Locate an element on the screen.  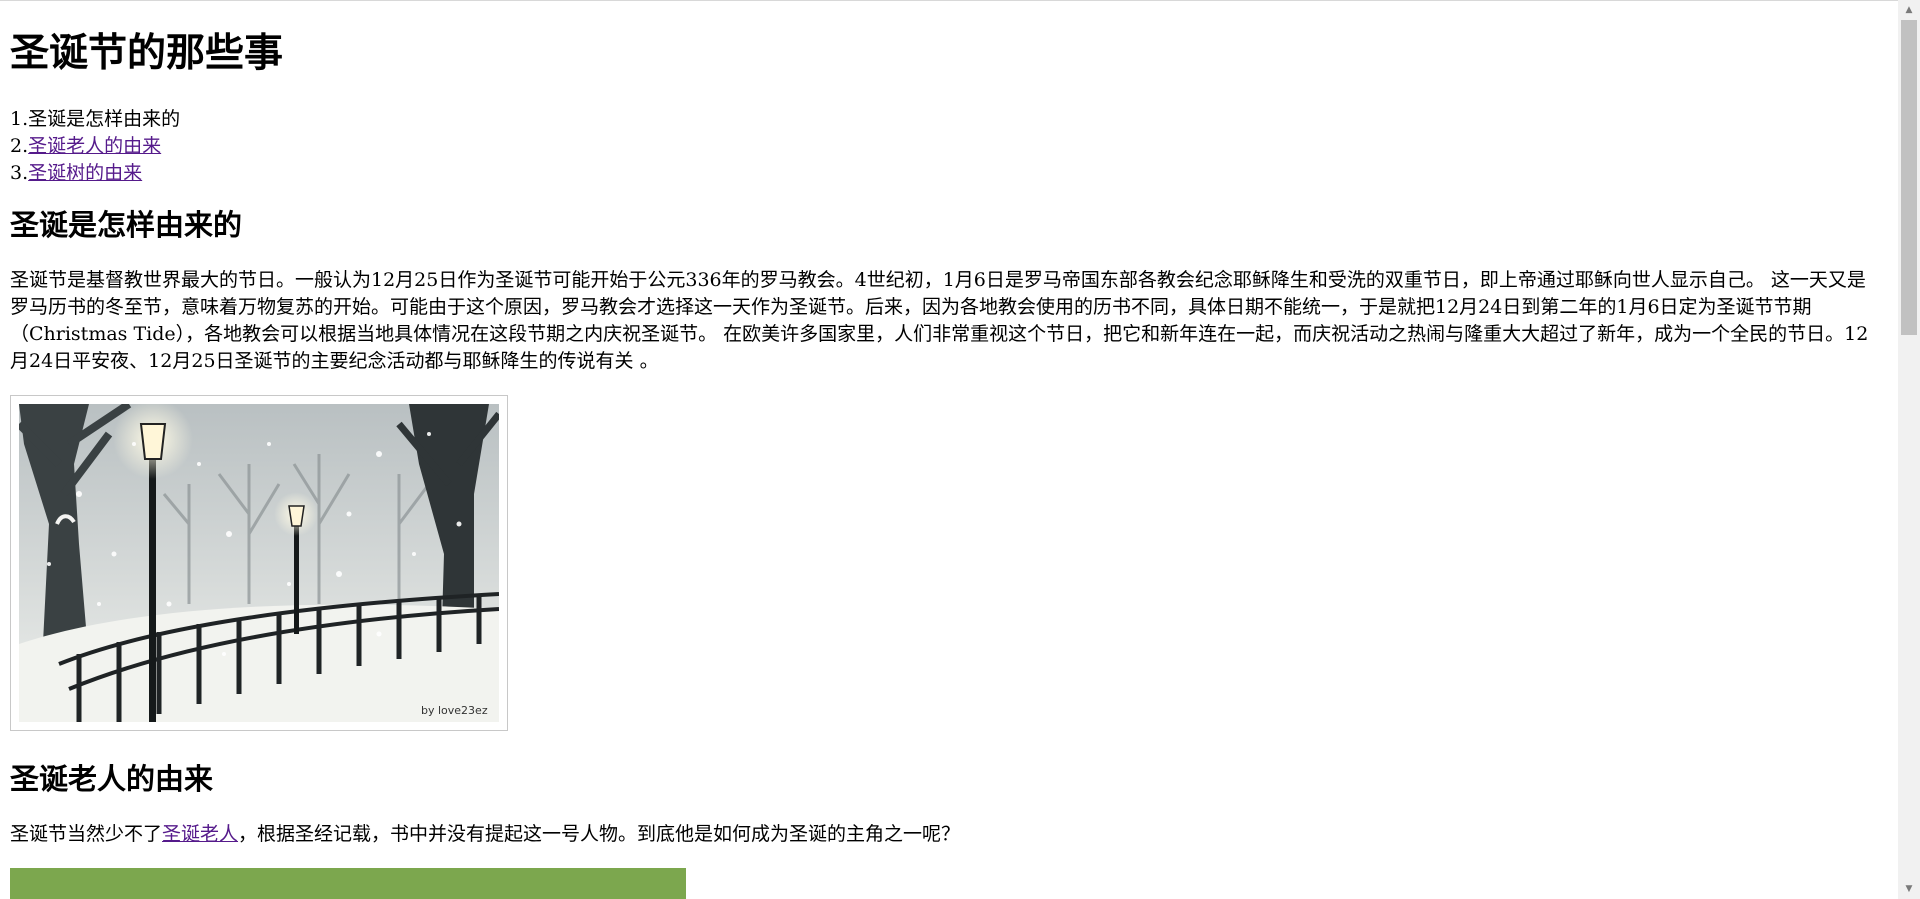
toc-item-3: 3.圣诞树的由来 is located at coordinates (944, 173).